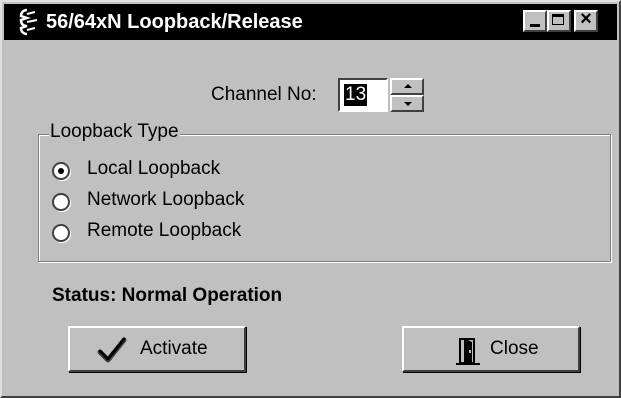  Describe the element at coordinates (114, 132) in the screenshot. I see `loopback-type-title: Loopback Type` at that location.